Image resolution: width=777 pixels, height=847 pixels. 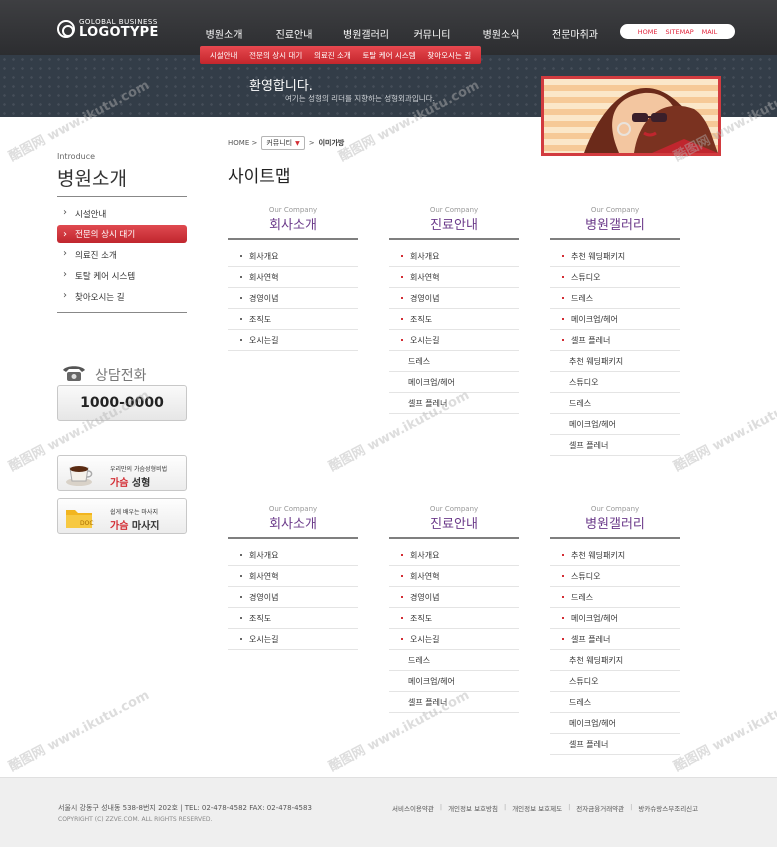 What do you see at coordinates (122, 473) in the screenshot?
I see `promo-breast-surgery: 우리만의 가슴성형비법 가슴 성형` at bounding box center [122, 473].